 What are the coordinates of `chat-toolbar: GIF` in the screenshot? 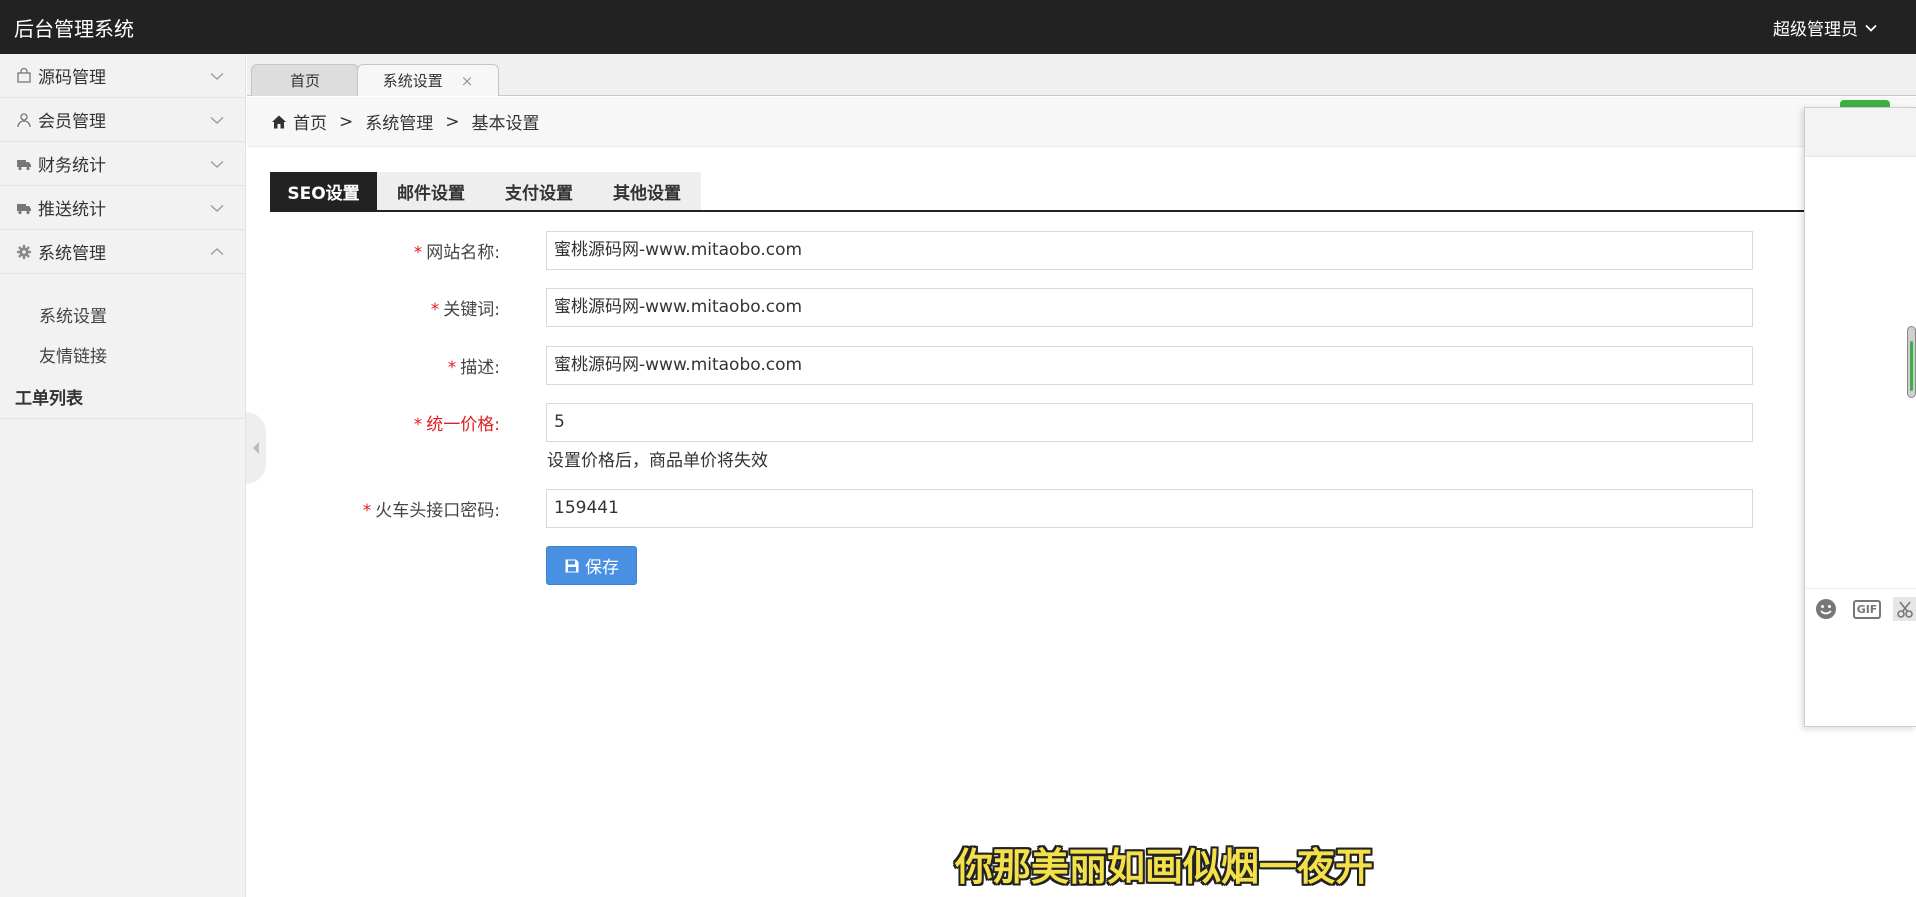 It's located at (1860, 608).